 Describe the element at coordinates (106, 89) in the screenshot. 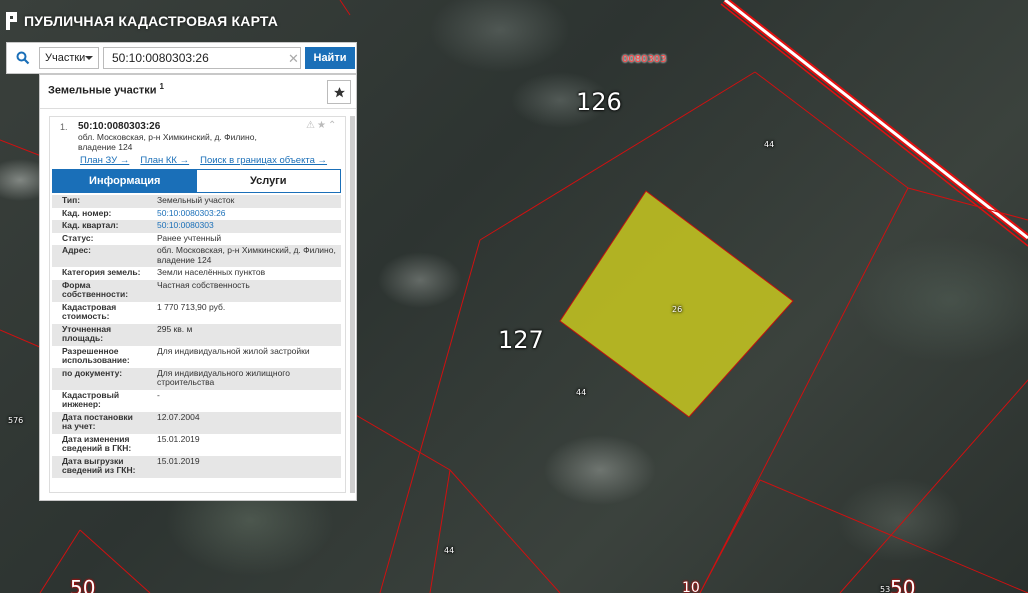

I see `panel-title: Земельные участки 1` at that location.